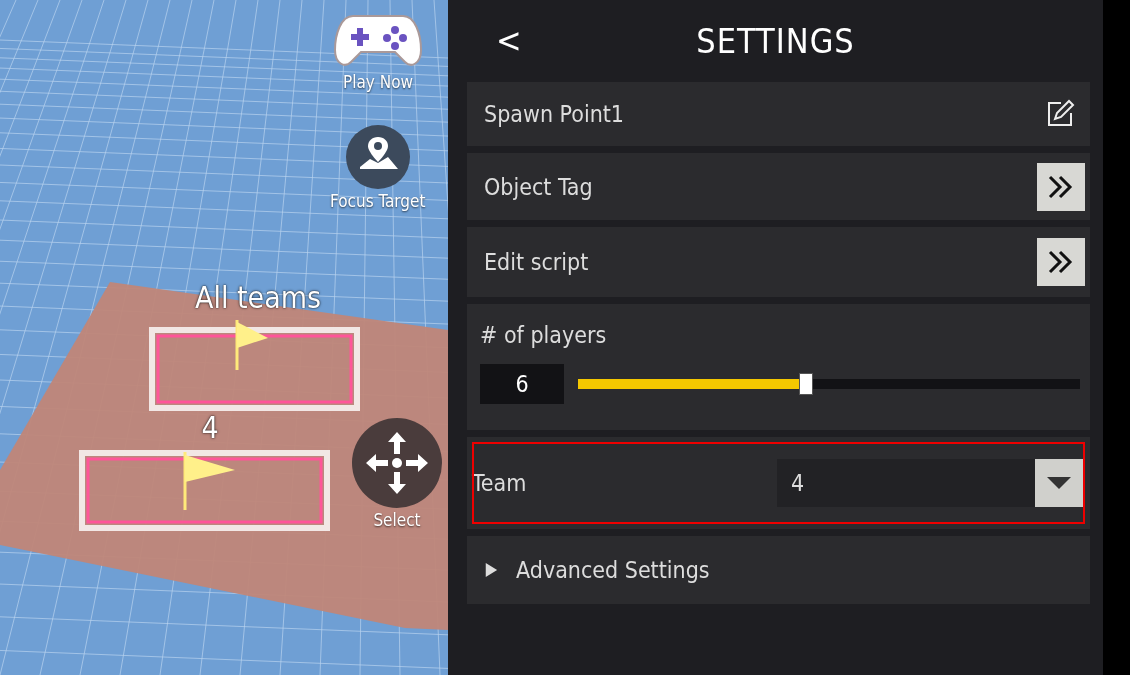  Describe the element at coordinates (491, 570) in the screenshot. I see `triangle-icon` at that location.